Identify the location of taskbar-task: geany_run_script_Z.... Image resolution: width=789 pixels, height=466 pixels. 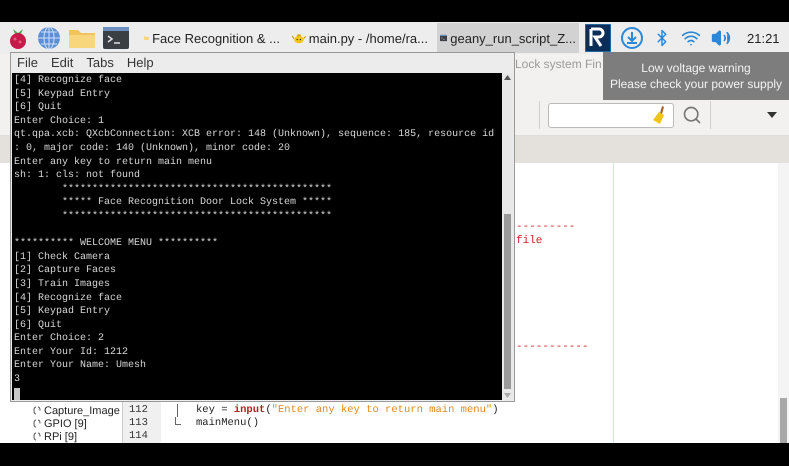
(508, 38).